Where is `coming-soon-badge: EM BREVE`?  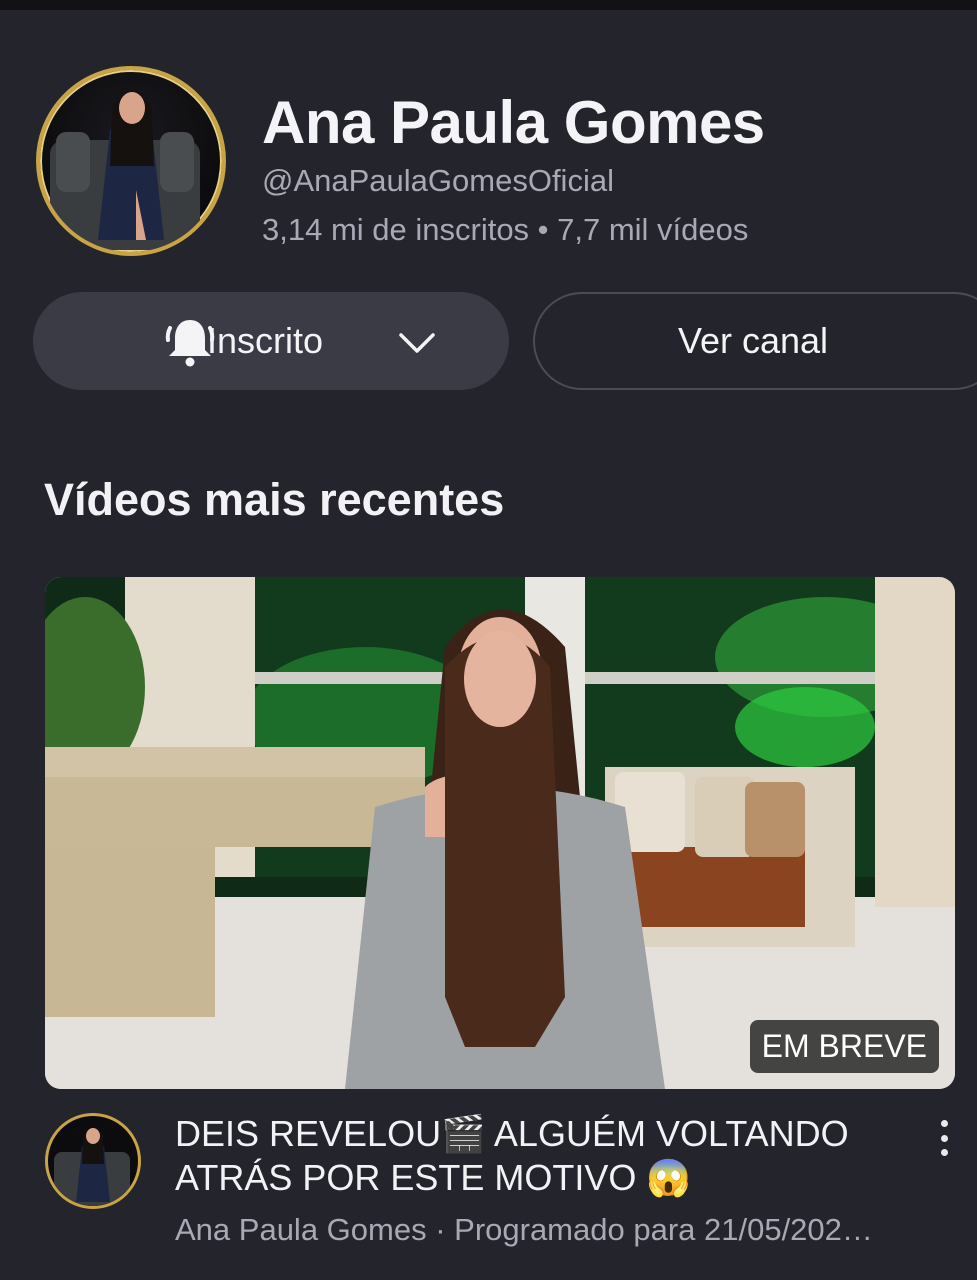
coming-soon-badge: EM BREVE is located at coordinates (844, 1046).